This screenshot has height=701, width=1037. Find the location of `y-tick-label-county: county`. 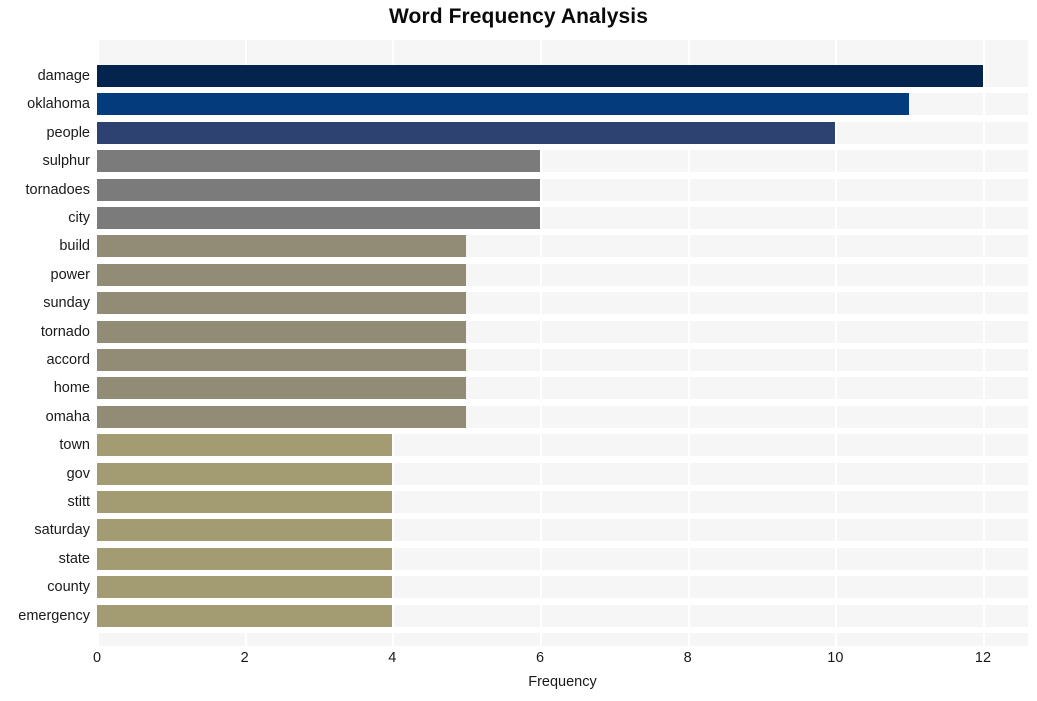

y-tick-label-county: county is located at coordinates (68, 587).